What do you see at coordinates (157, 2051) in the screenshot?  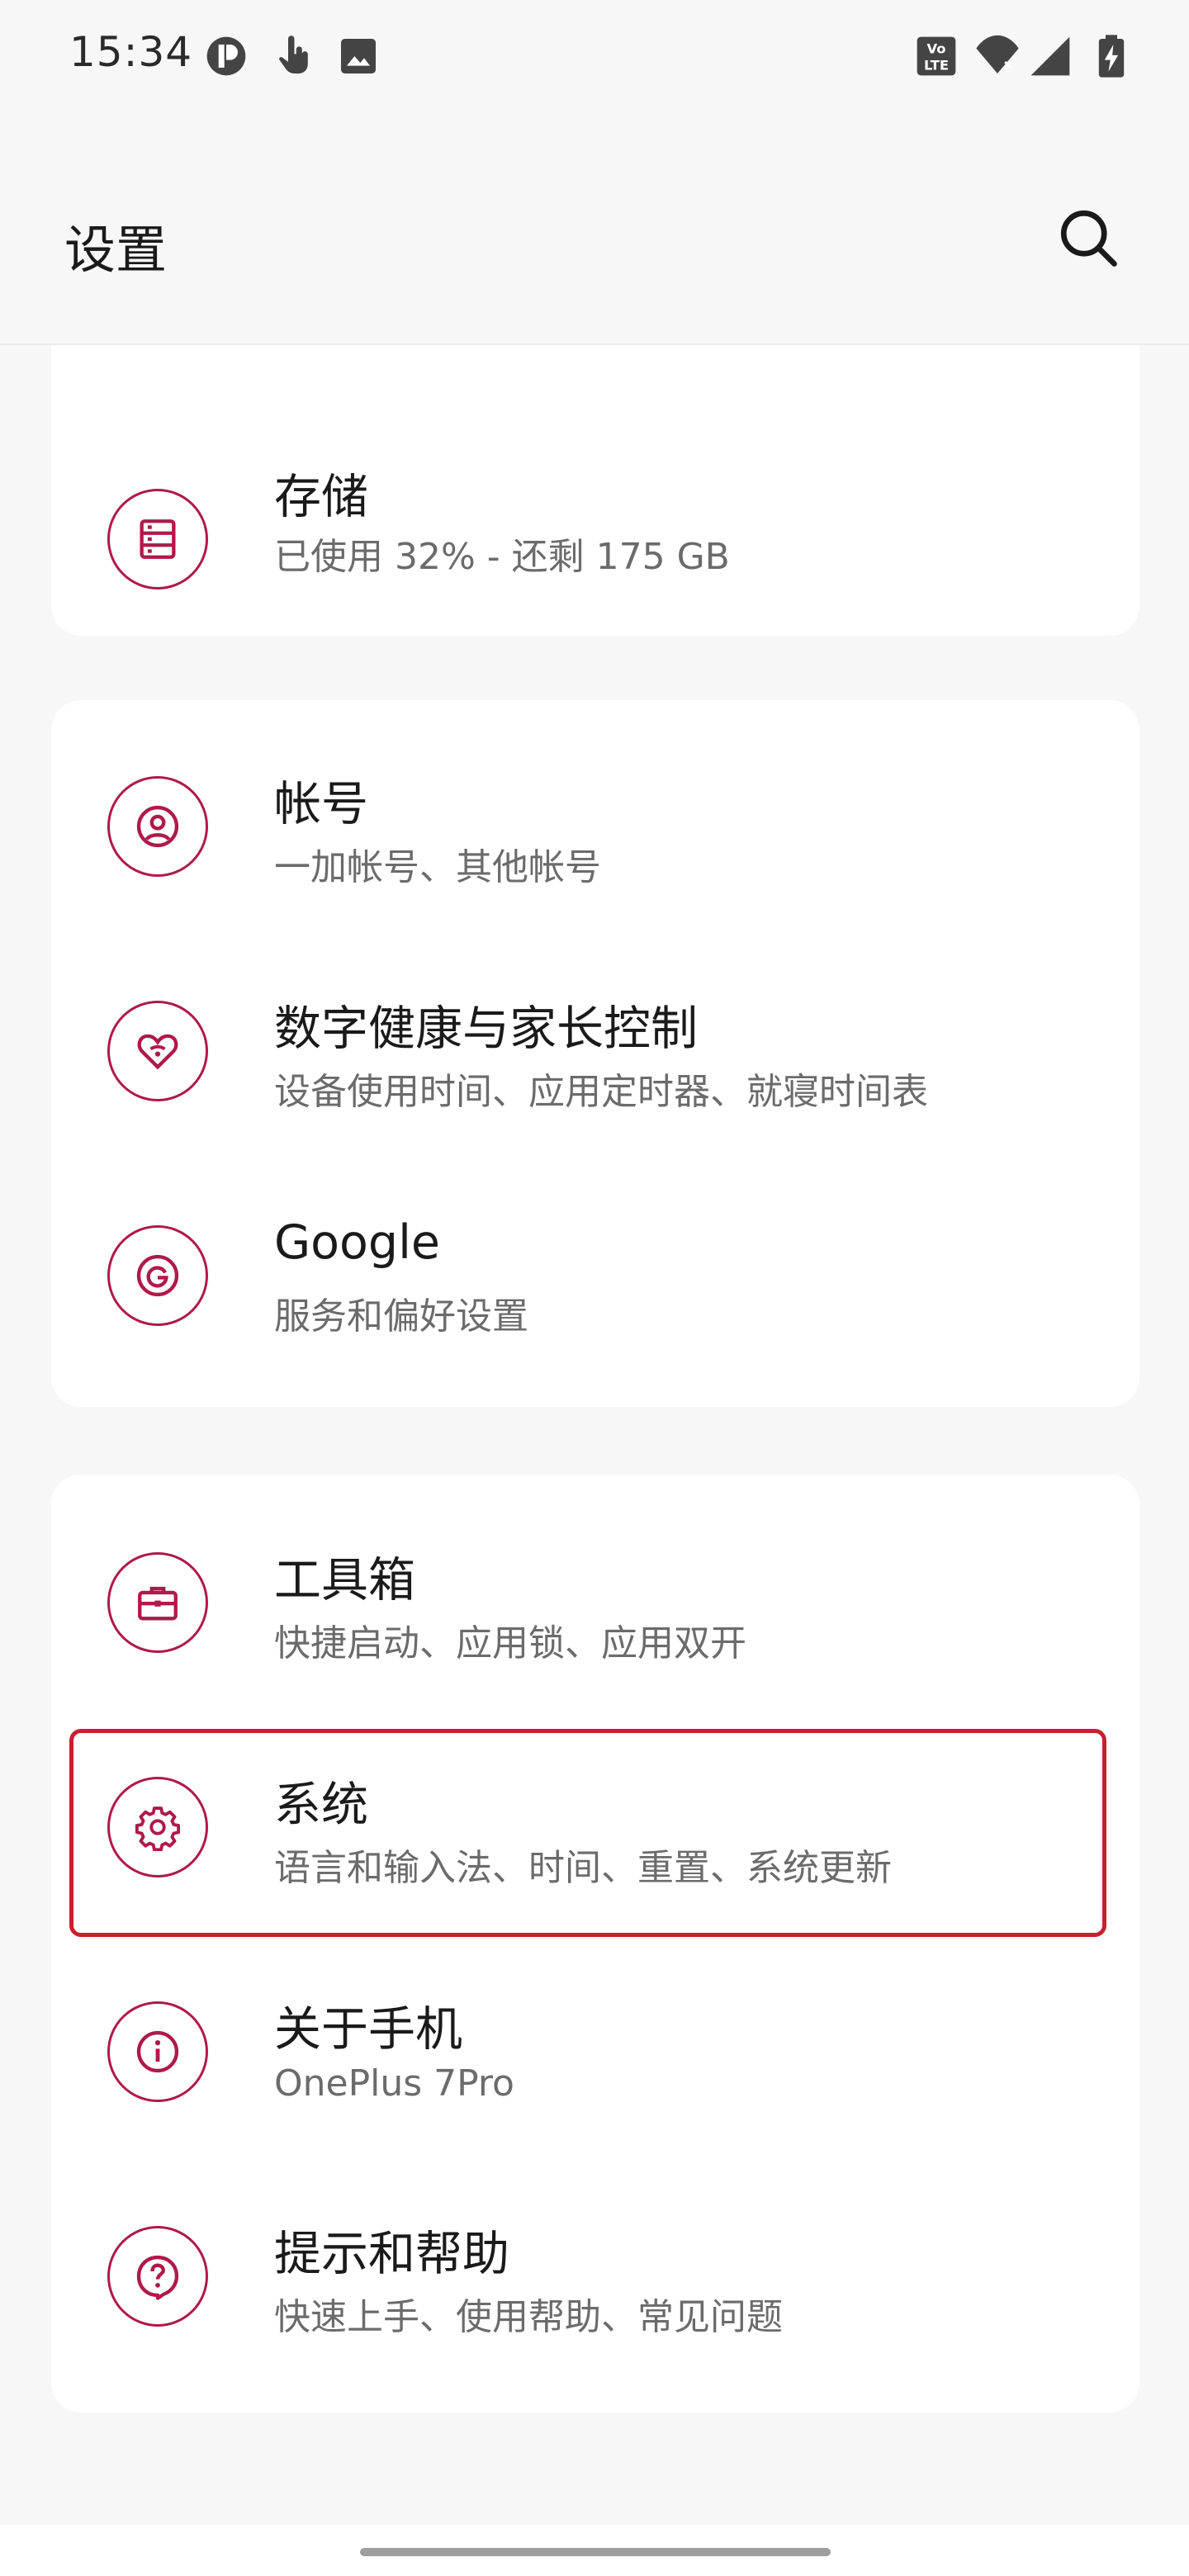 I see `about-phone-icon` at bounding box center [157, 2051].